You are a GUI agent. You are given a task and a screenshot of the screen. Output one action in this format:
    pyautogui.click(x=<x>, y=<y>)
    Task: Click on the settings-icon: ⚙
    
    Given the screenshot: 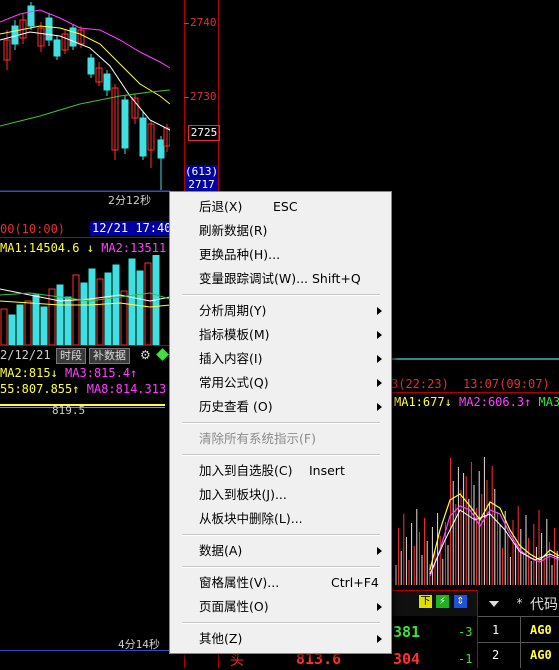 What is the action you would take?
    pyautogui.click(x=145, y=355)
    